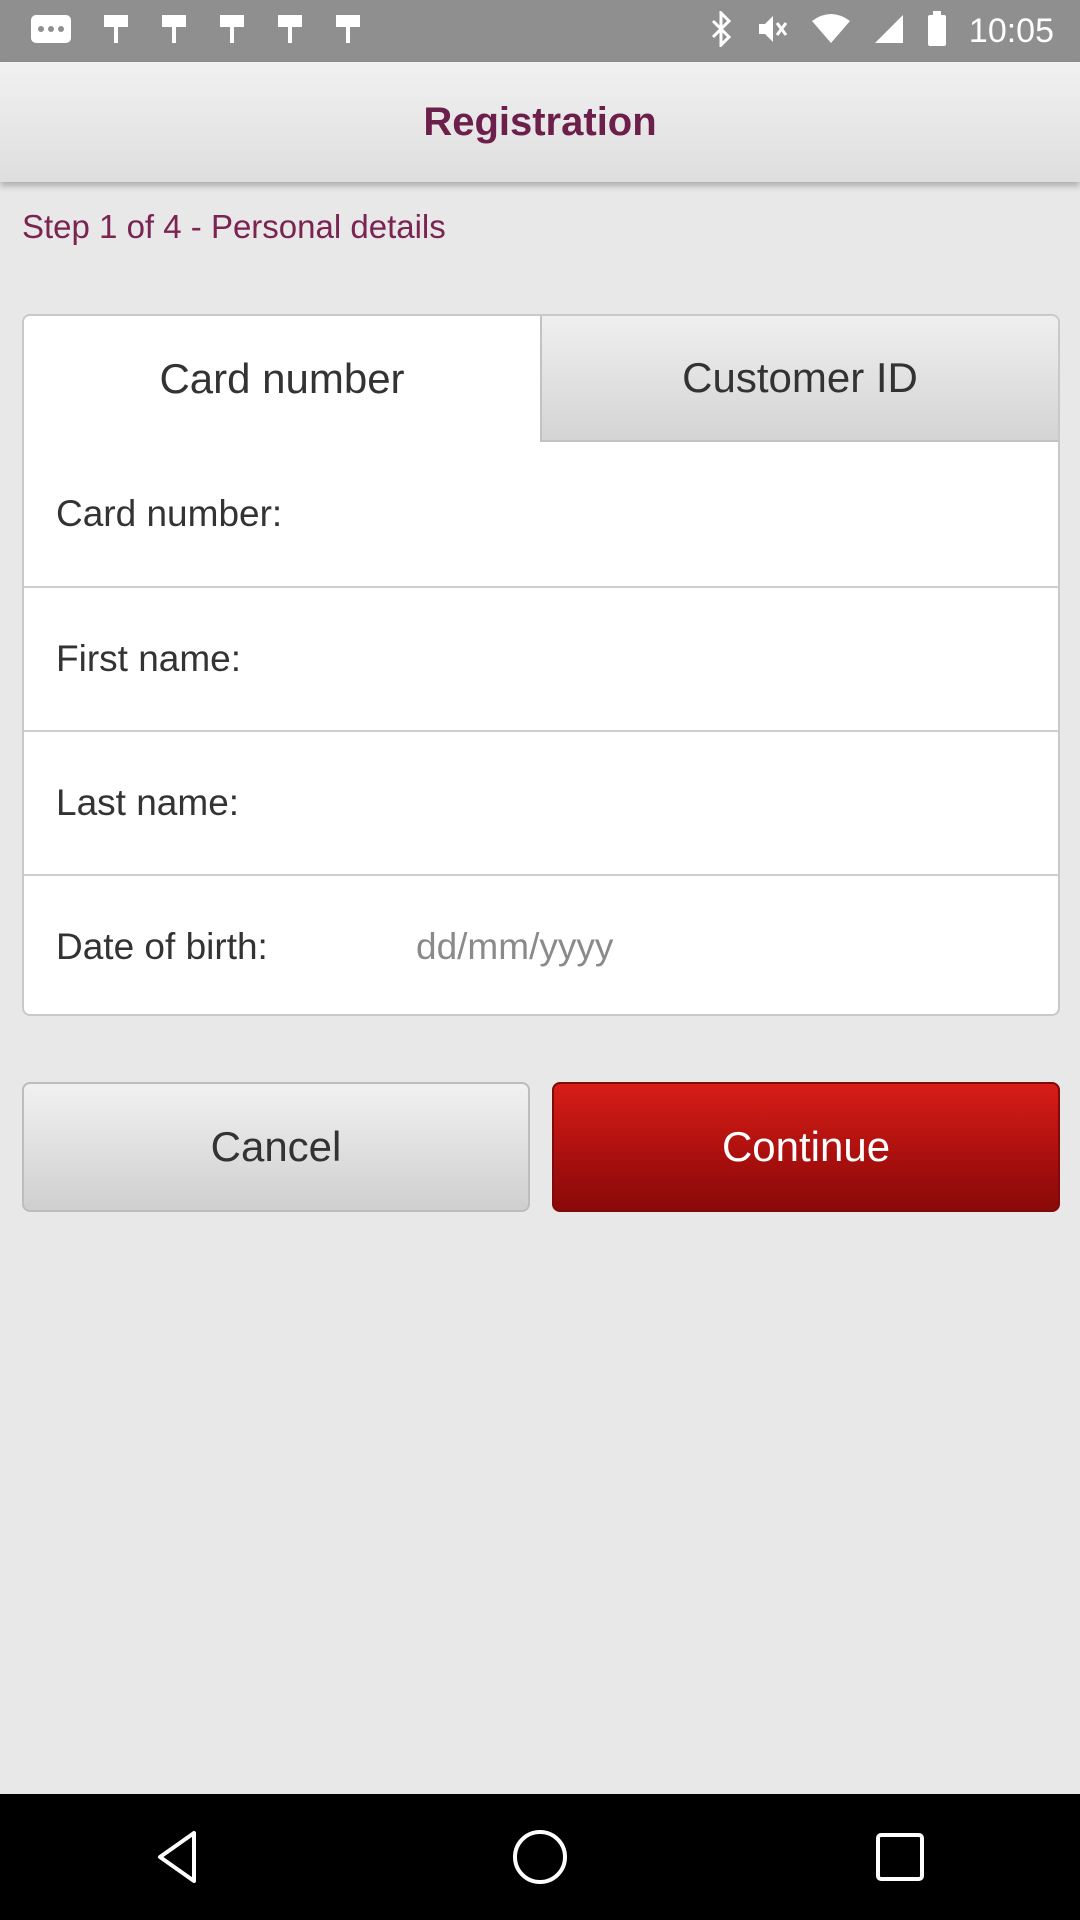 This screenshot has height=1920, width=1080. Describe the element at coordinates (276, 1147) in the screenshot. I see `cancel-button: Cancel` at that location.